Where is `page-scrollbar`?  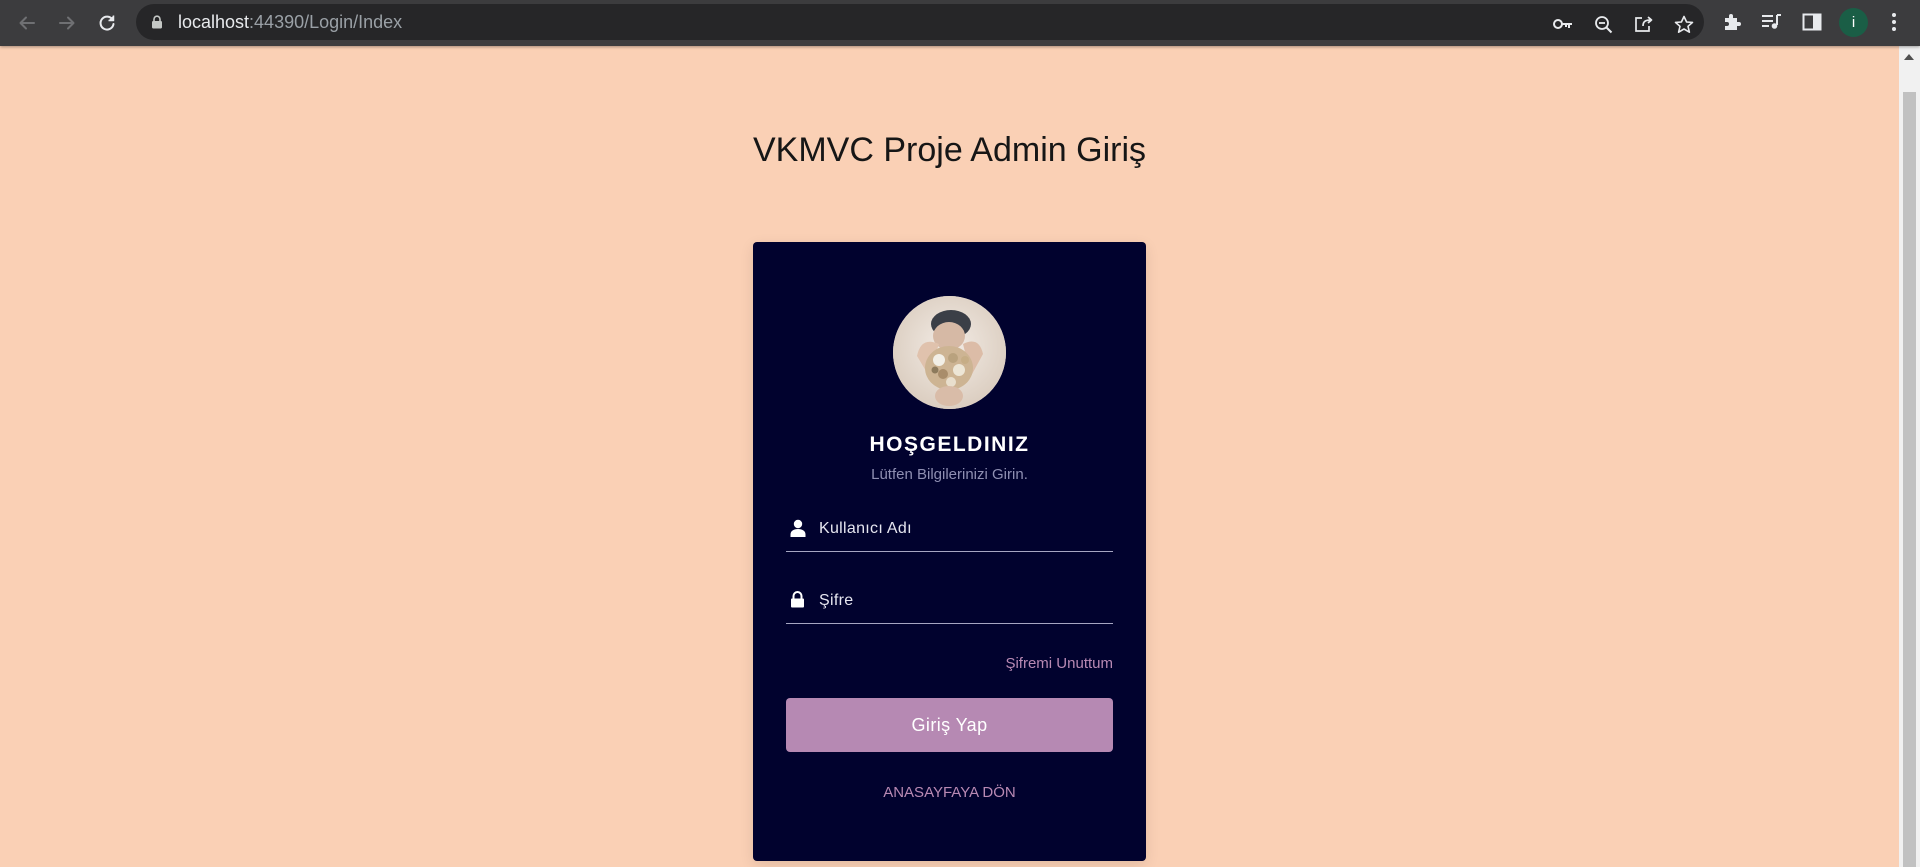
page-scrollbar is located at coordinates (1909, 456).